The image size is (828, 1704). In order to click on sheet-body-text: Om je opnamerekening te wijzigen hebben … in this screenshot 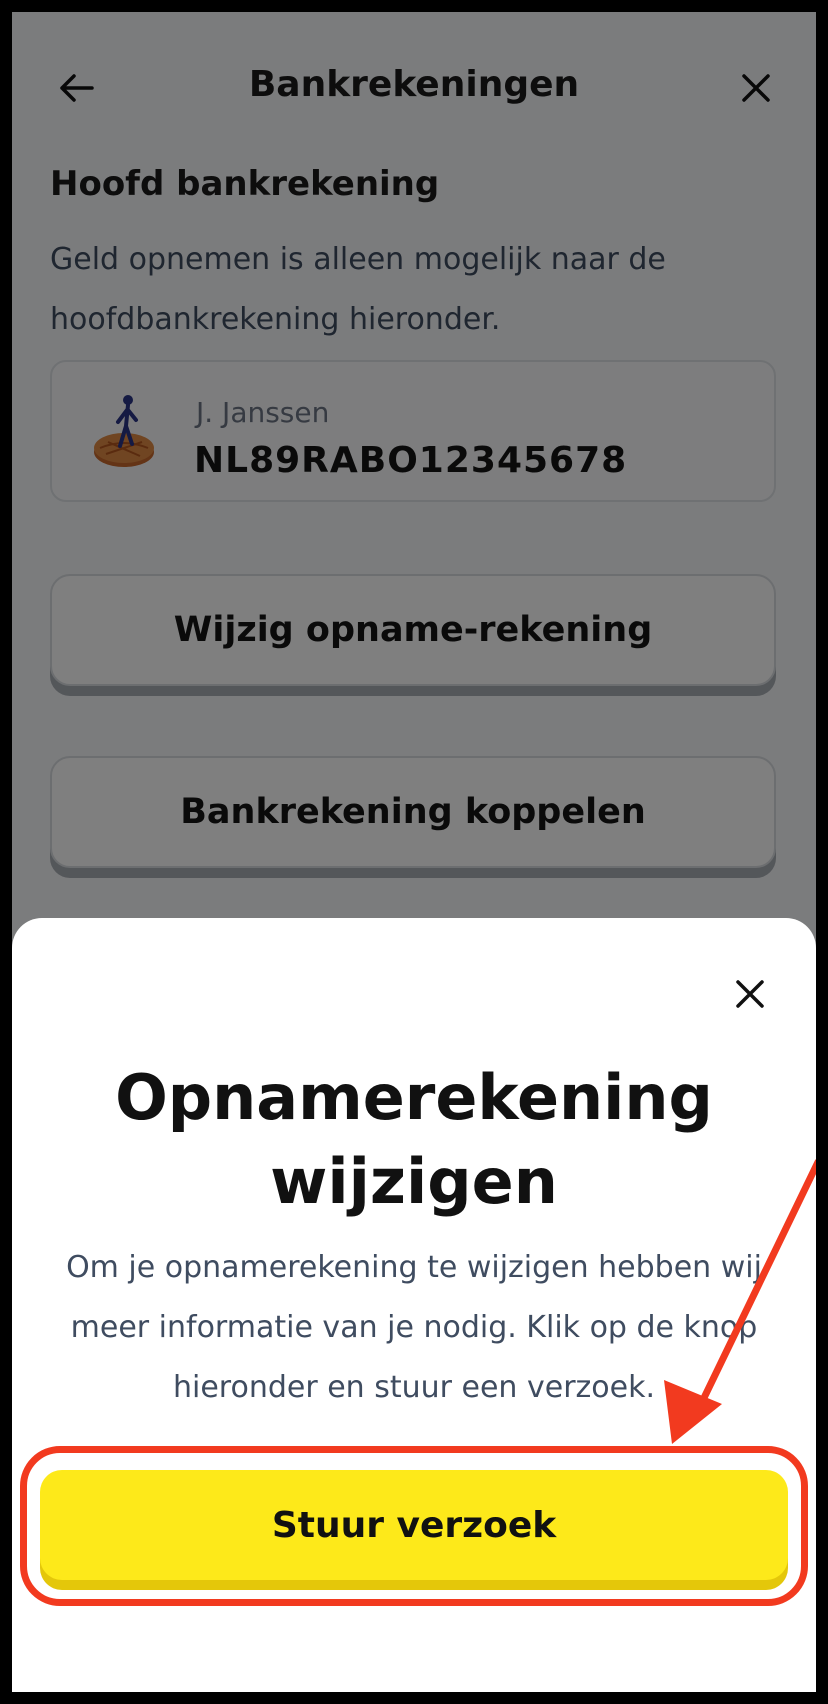, I will do `click(414, 1327)`.